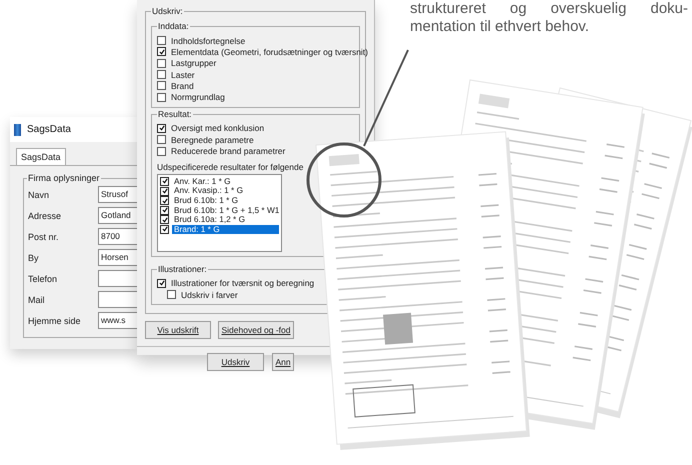 This screenshot has height=465, width=692. What do you see at coordinates (256, 330) in the screenshot?
I see `dialog-button: Sidehoved og -fod` at bounding box center [256, 330].